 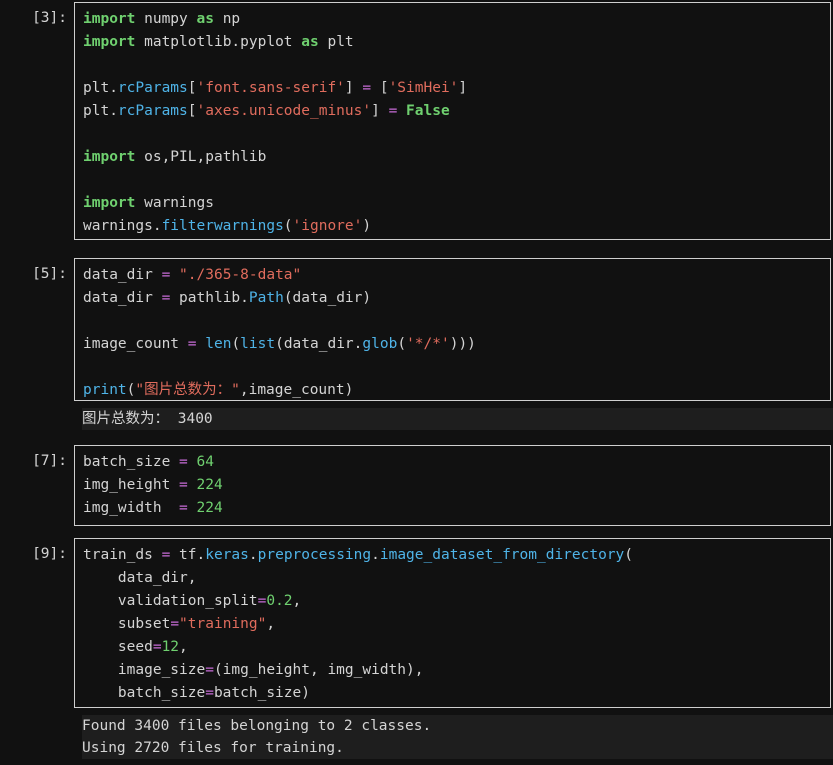 What do you see at coordinates (188, 555) in the screenshot?
I see `code-token: tf.` at bounding box center [188, 555].